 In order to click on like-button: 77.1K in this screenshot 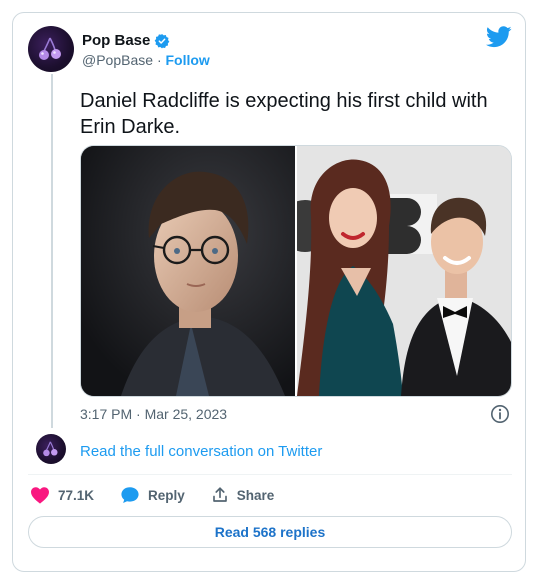, I will do `click(62, 495)`.